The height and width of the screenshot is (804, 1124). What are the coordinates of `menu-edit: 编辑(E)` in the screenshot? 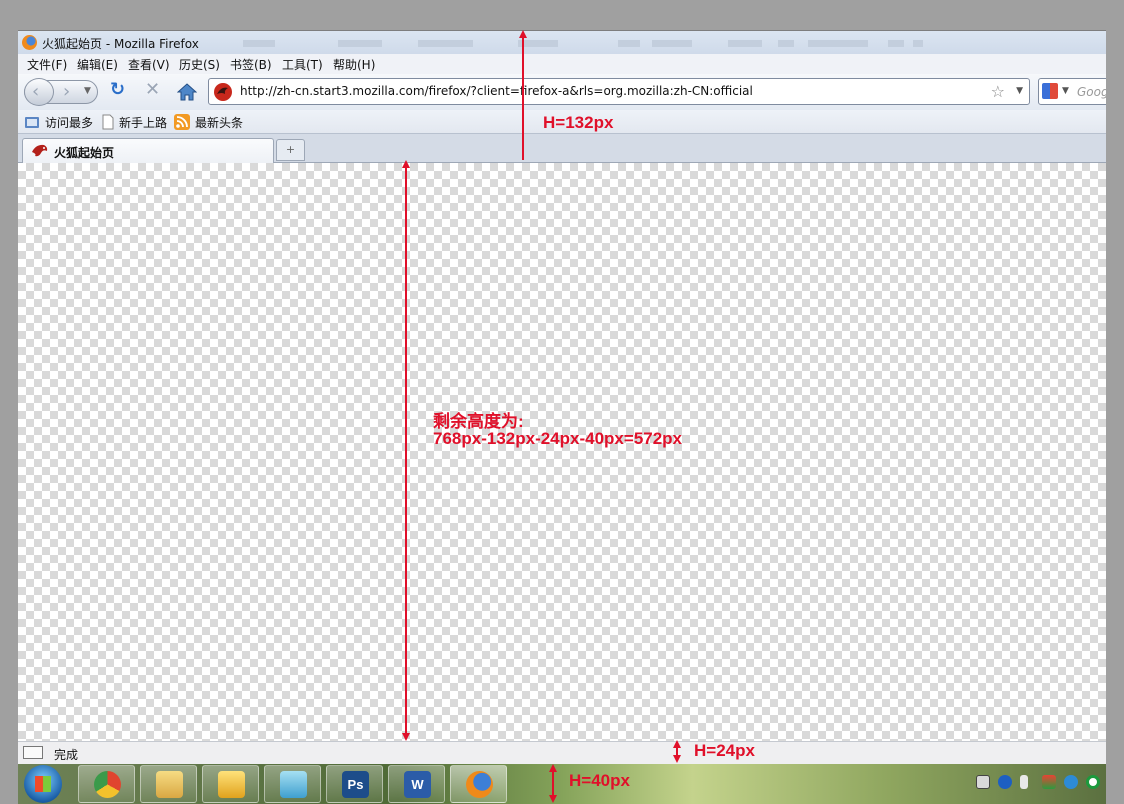 It's located at (97, 64).